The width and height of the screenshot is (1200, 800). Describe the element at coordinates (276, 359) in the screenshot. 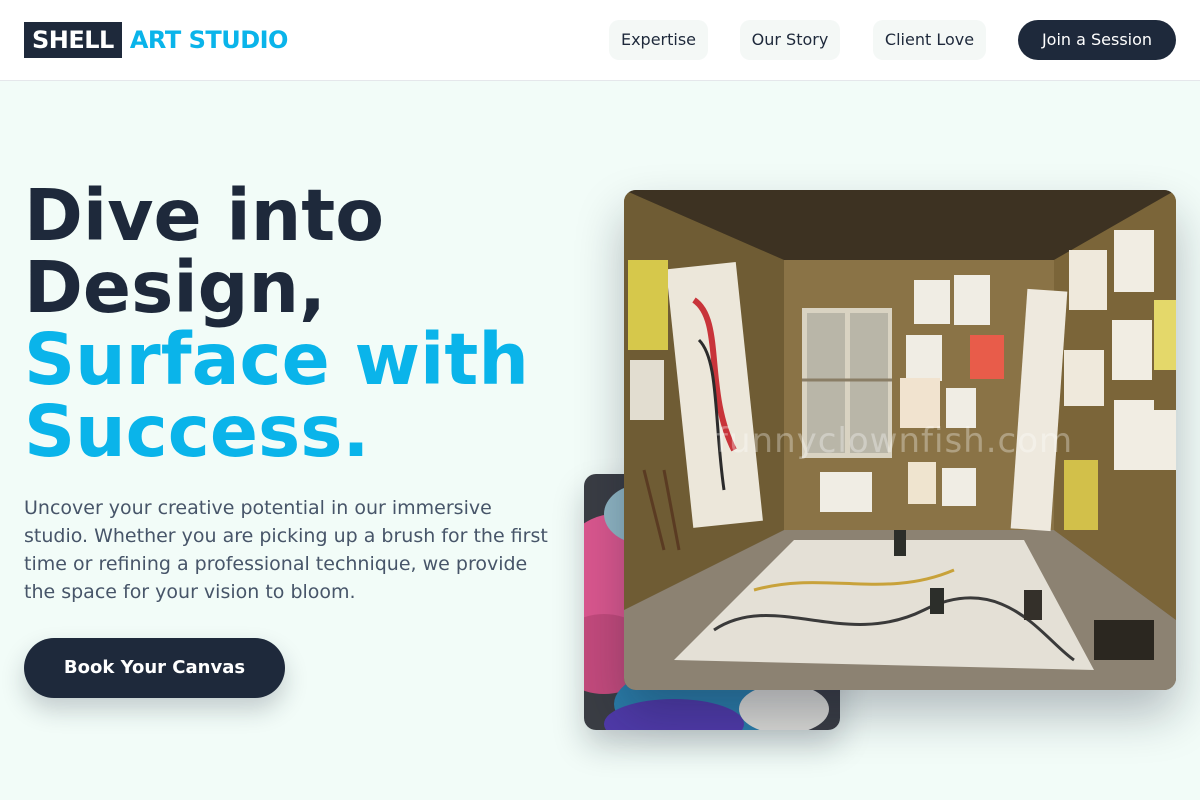

I see `headline-line-3: Surface with` at that location.